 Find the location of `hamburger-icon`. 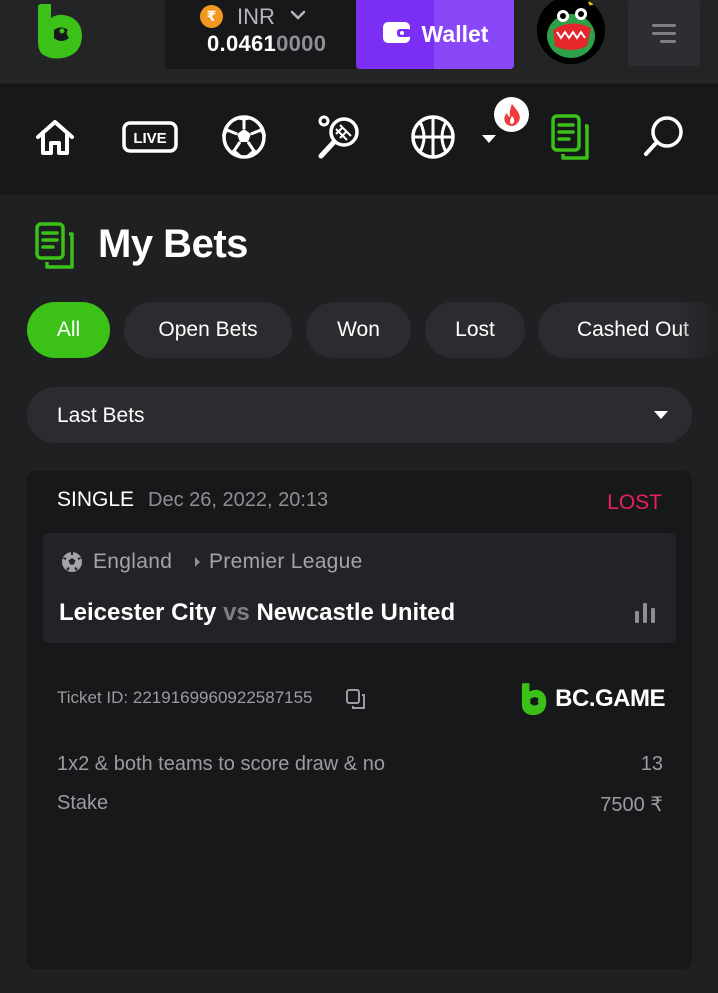

hamburger-icon is located at coordinates (664, 33).